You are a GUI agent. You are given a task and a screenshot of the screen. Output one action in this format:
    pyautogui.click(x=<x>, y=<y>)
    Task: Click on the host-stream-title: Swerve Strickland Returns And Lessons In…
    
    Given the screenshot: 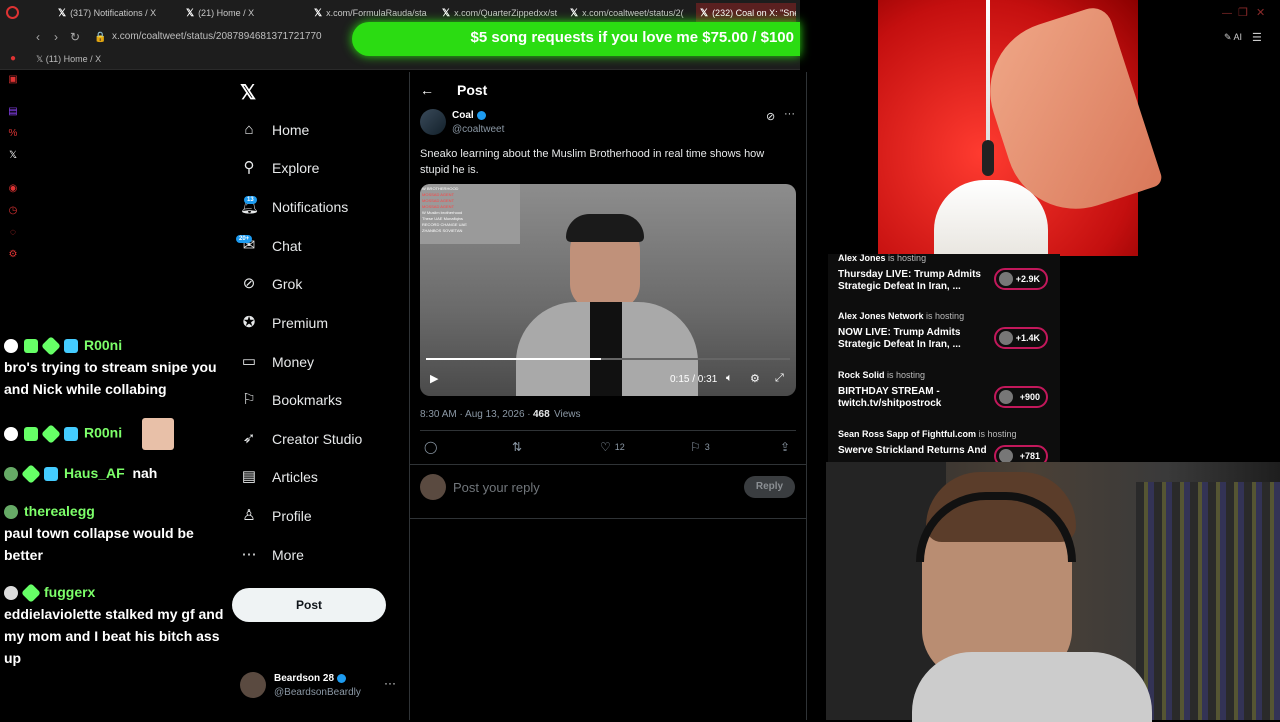 What is the action you would take?
    pyautogui.click(x=913, y=451)
    